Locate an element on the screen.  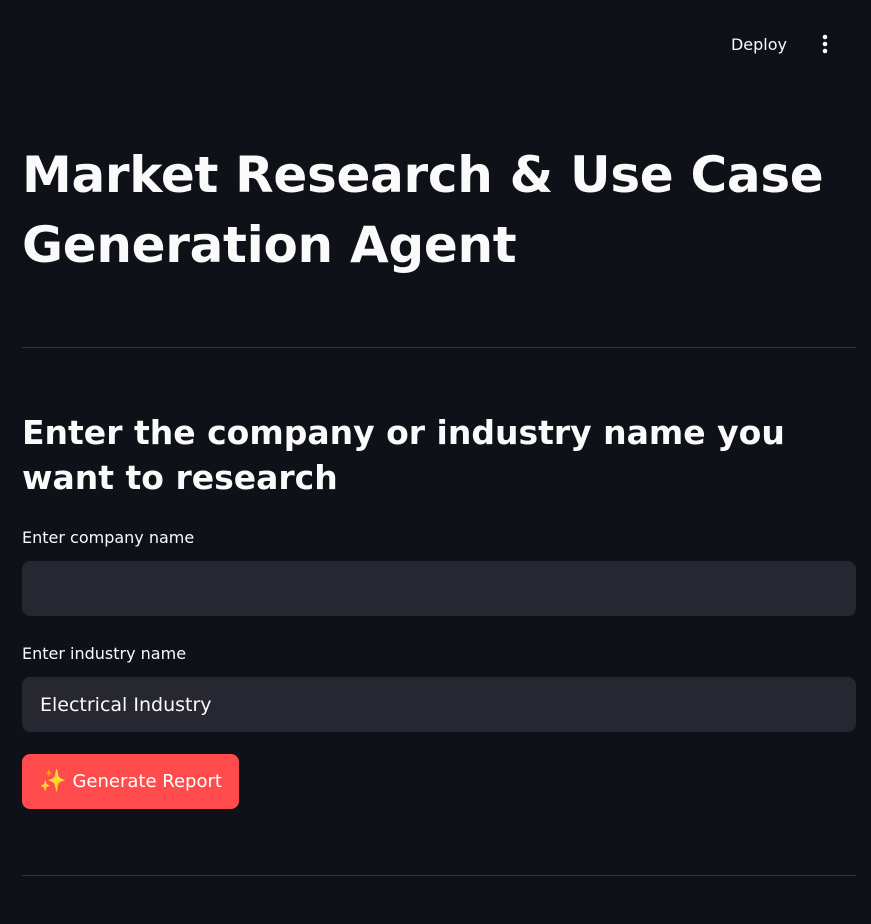
top-divider is located at coordinates (439, 347).